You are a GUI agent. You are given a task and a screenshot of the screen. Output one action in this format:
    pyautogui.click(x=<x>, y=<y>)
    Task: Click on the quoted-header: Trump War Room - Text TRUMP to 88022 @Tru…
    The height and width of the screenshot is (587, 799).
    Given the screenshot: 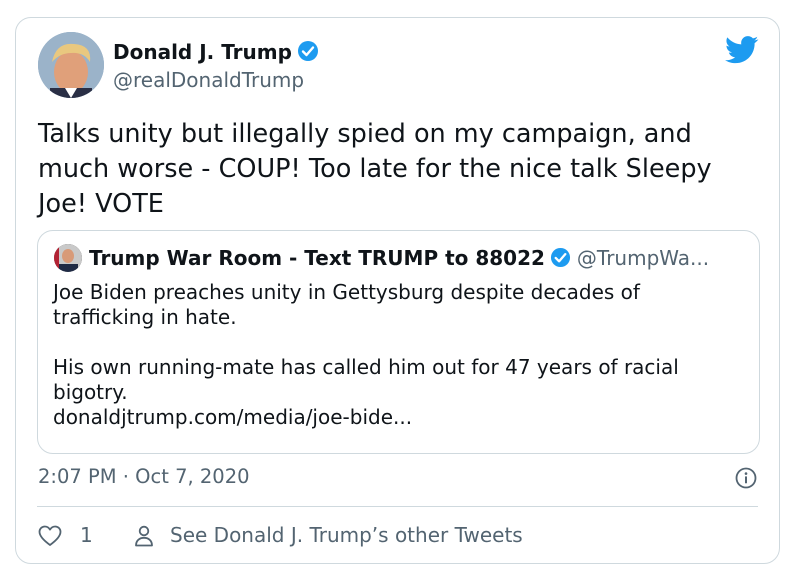 What is the action you would take?
    pyautogui.click(x=399, y=259)
    